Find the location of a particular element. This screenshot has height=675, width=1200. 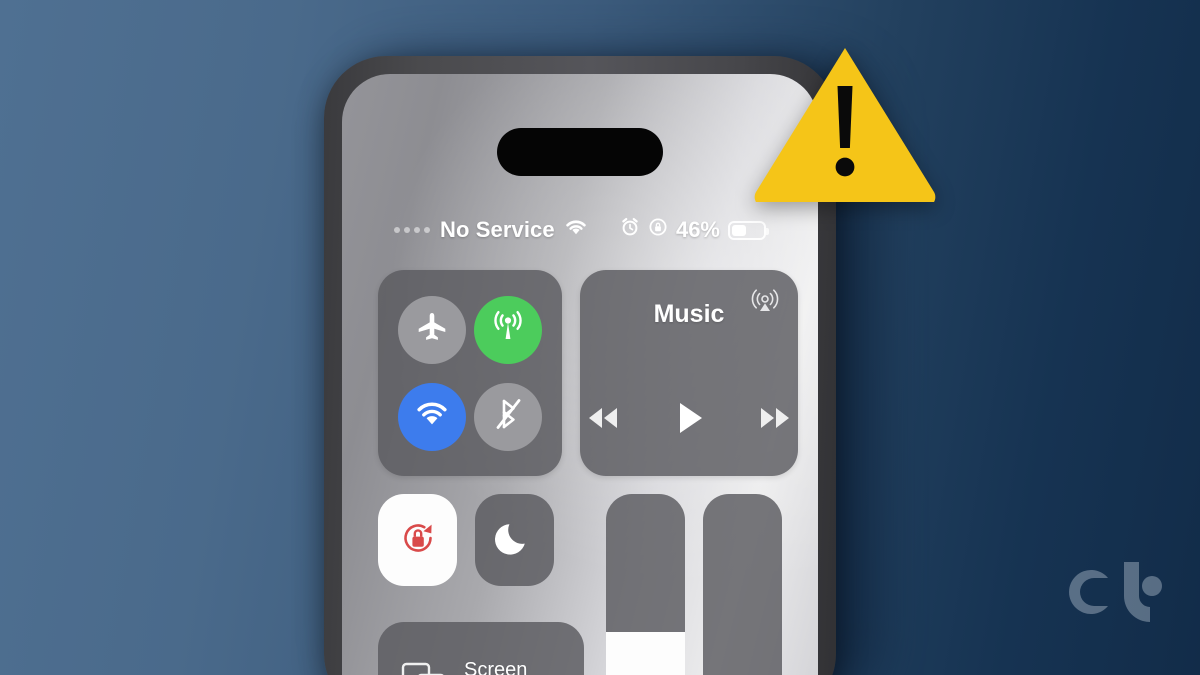

cellular-data-toggle is located at coordinates (508, 329).